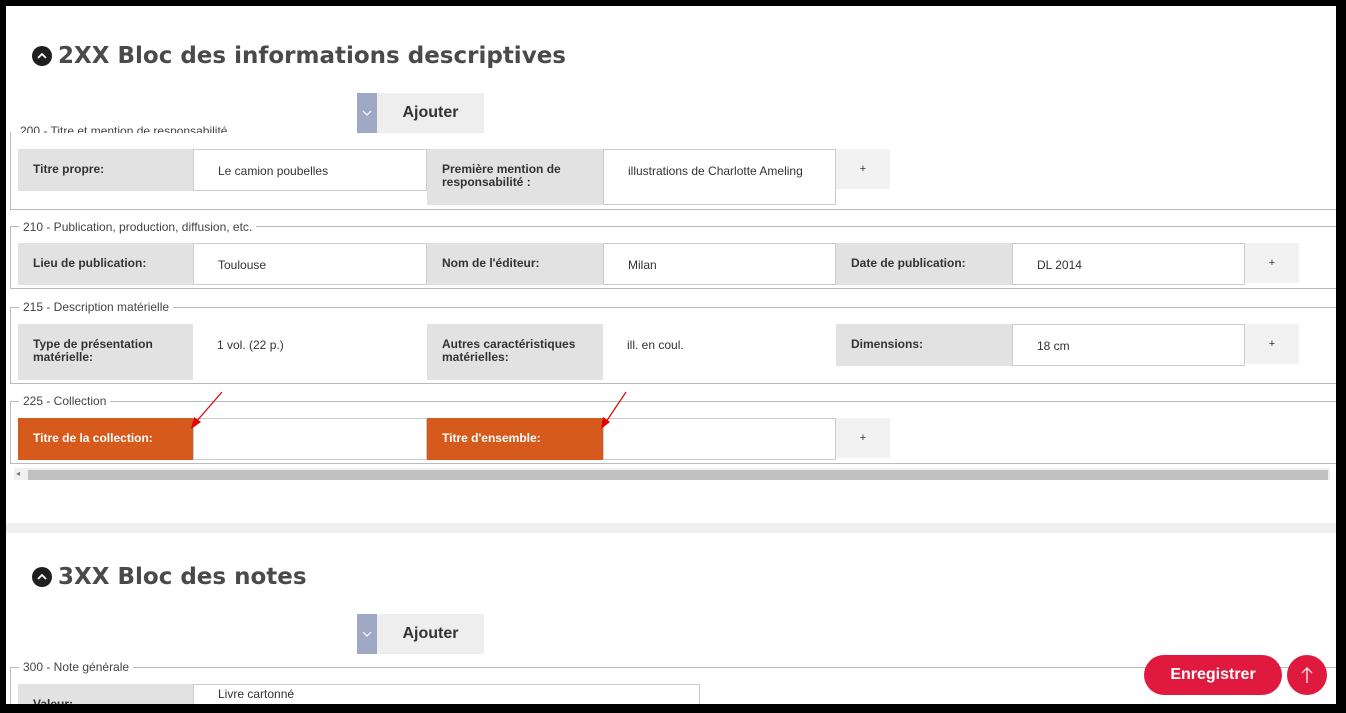 The image size is (1346, 713). I want to click on scroll-top-button, so click(1307, 675).